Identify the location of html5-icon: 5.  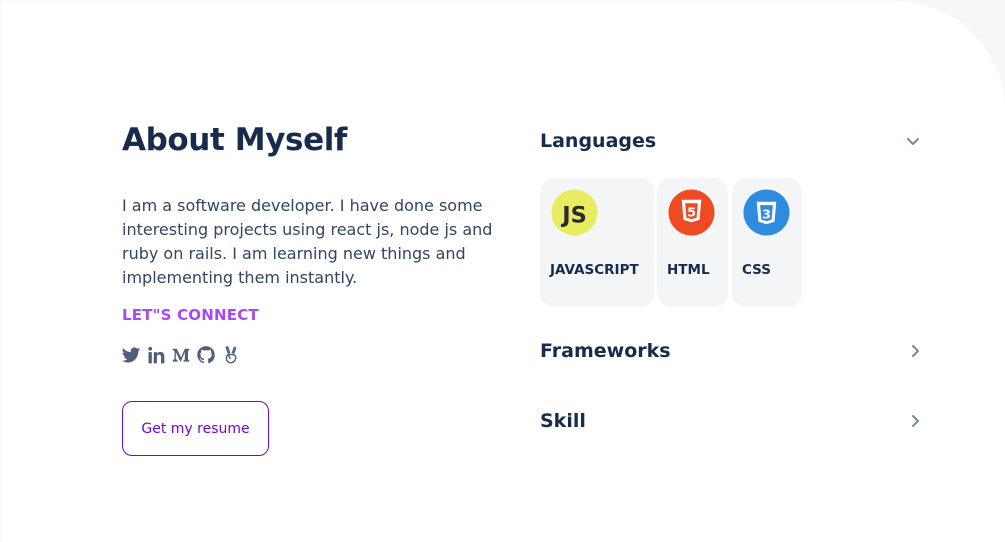
(691, 212).